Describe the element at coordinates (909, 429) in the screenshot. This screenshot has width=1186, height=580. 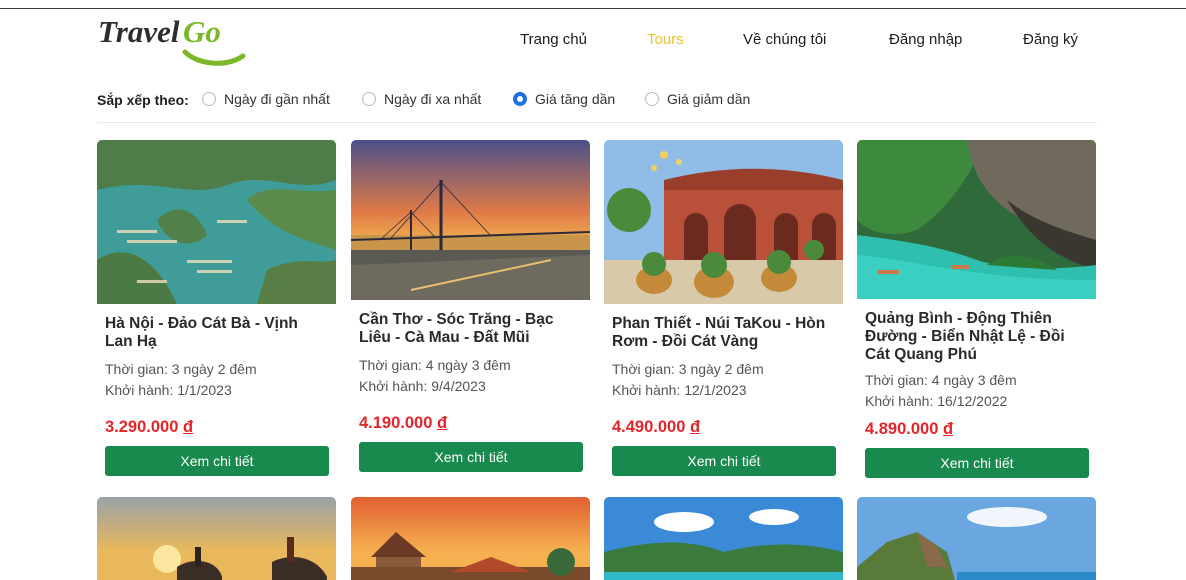
I see `tour-price: 4.890.000 đ` at that location.